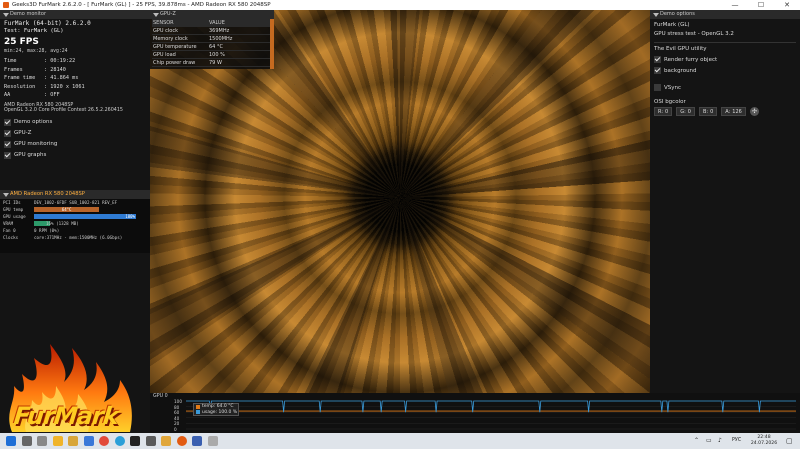  What do you see at coordinates (67, 209) in the screenshot?
I see `temp-bar: 64°C` at bounding box center [67, 209].